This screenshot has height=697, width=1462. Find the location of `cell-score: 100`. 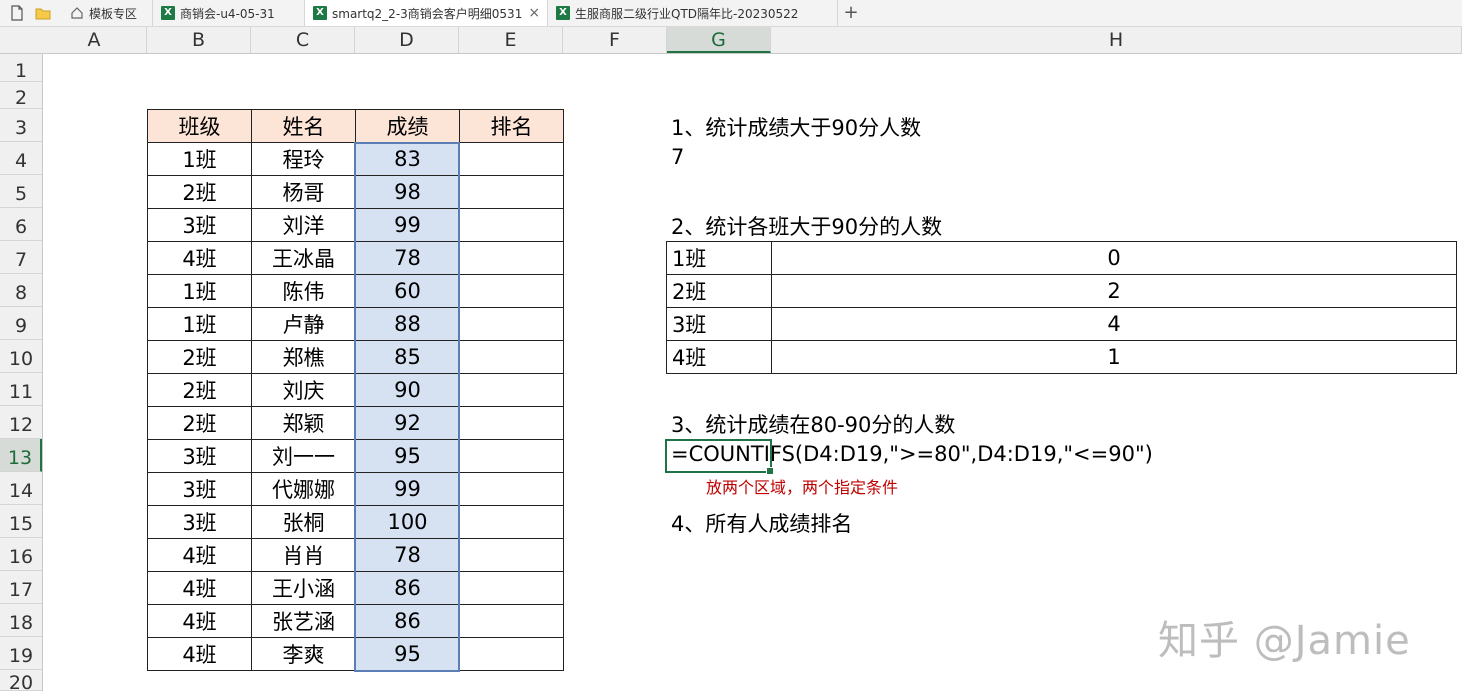

cell-score: 100 is located at coordinates (407, 522).